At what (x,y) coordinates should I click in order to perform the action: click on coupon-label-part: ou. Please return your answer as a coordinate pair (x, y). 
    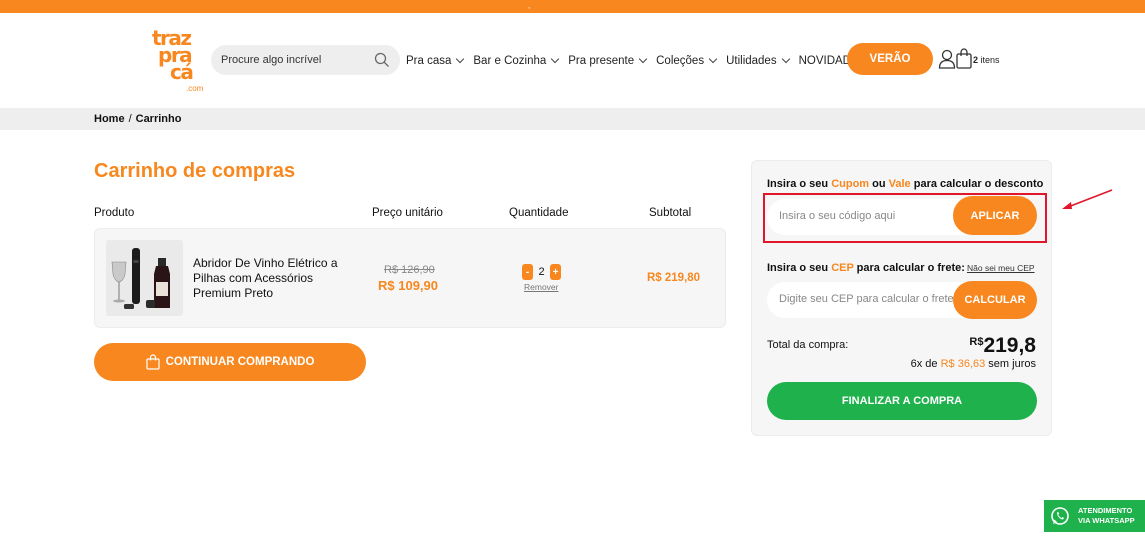
    Looking at the image, I should click on (879, 184).